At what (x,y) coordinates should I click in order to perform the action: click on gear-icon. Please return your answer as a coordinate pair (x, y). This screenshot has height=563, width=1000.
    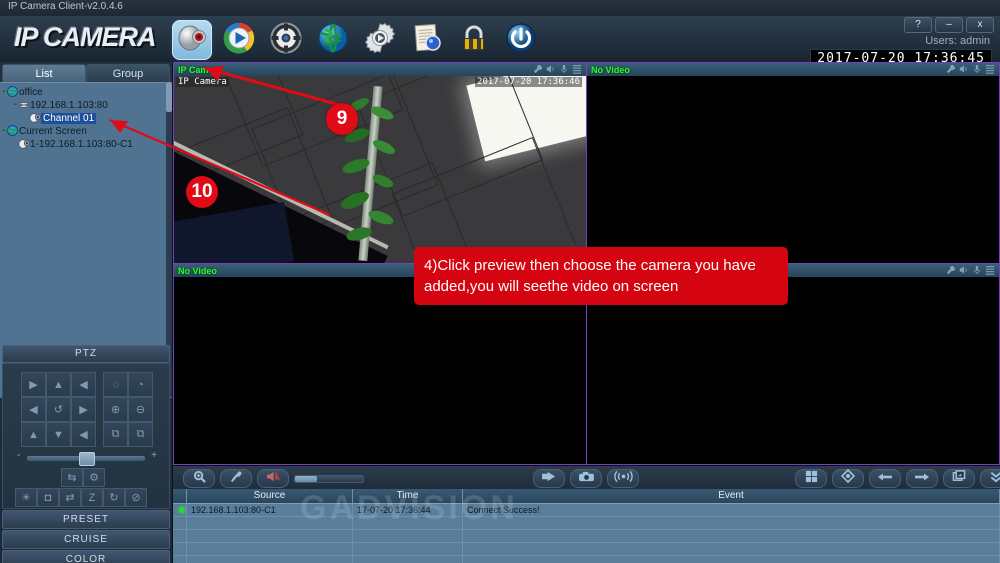
    Looking at the image, I should click on (380, 40).